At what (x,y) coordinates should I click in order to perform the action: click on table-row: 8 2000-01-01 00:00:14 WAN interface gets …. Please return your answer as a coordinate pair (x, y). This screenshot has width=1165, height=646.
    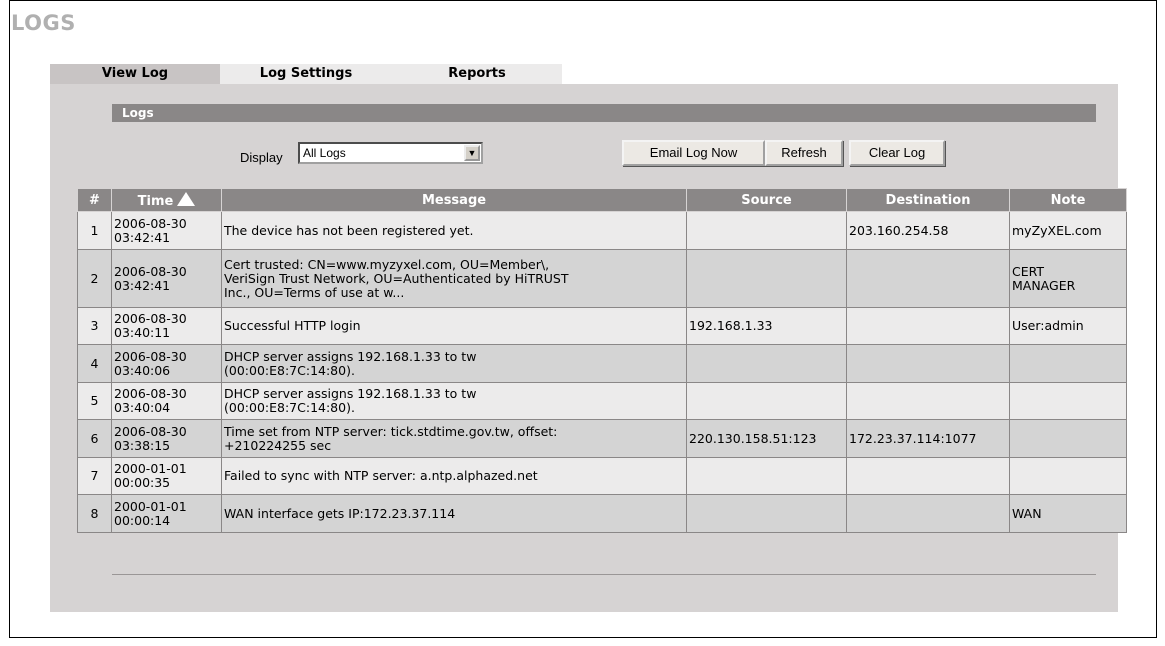
    Looking at the image, I should click on (602, 513).